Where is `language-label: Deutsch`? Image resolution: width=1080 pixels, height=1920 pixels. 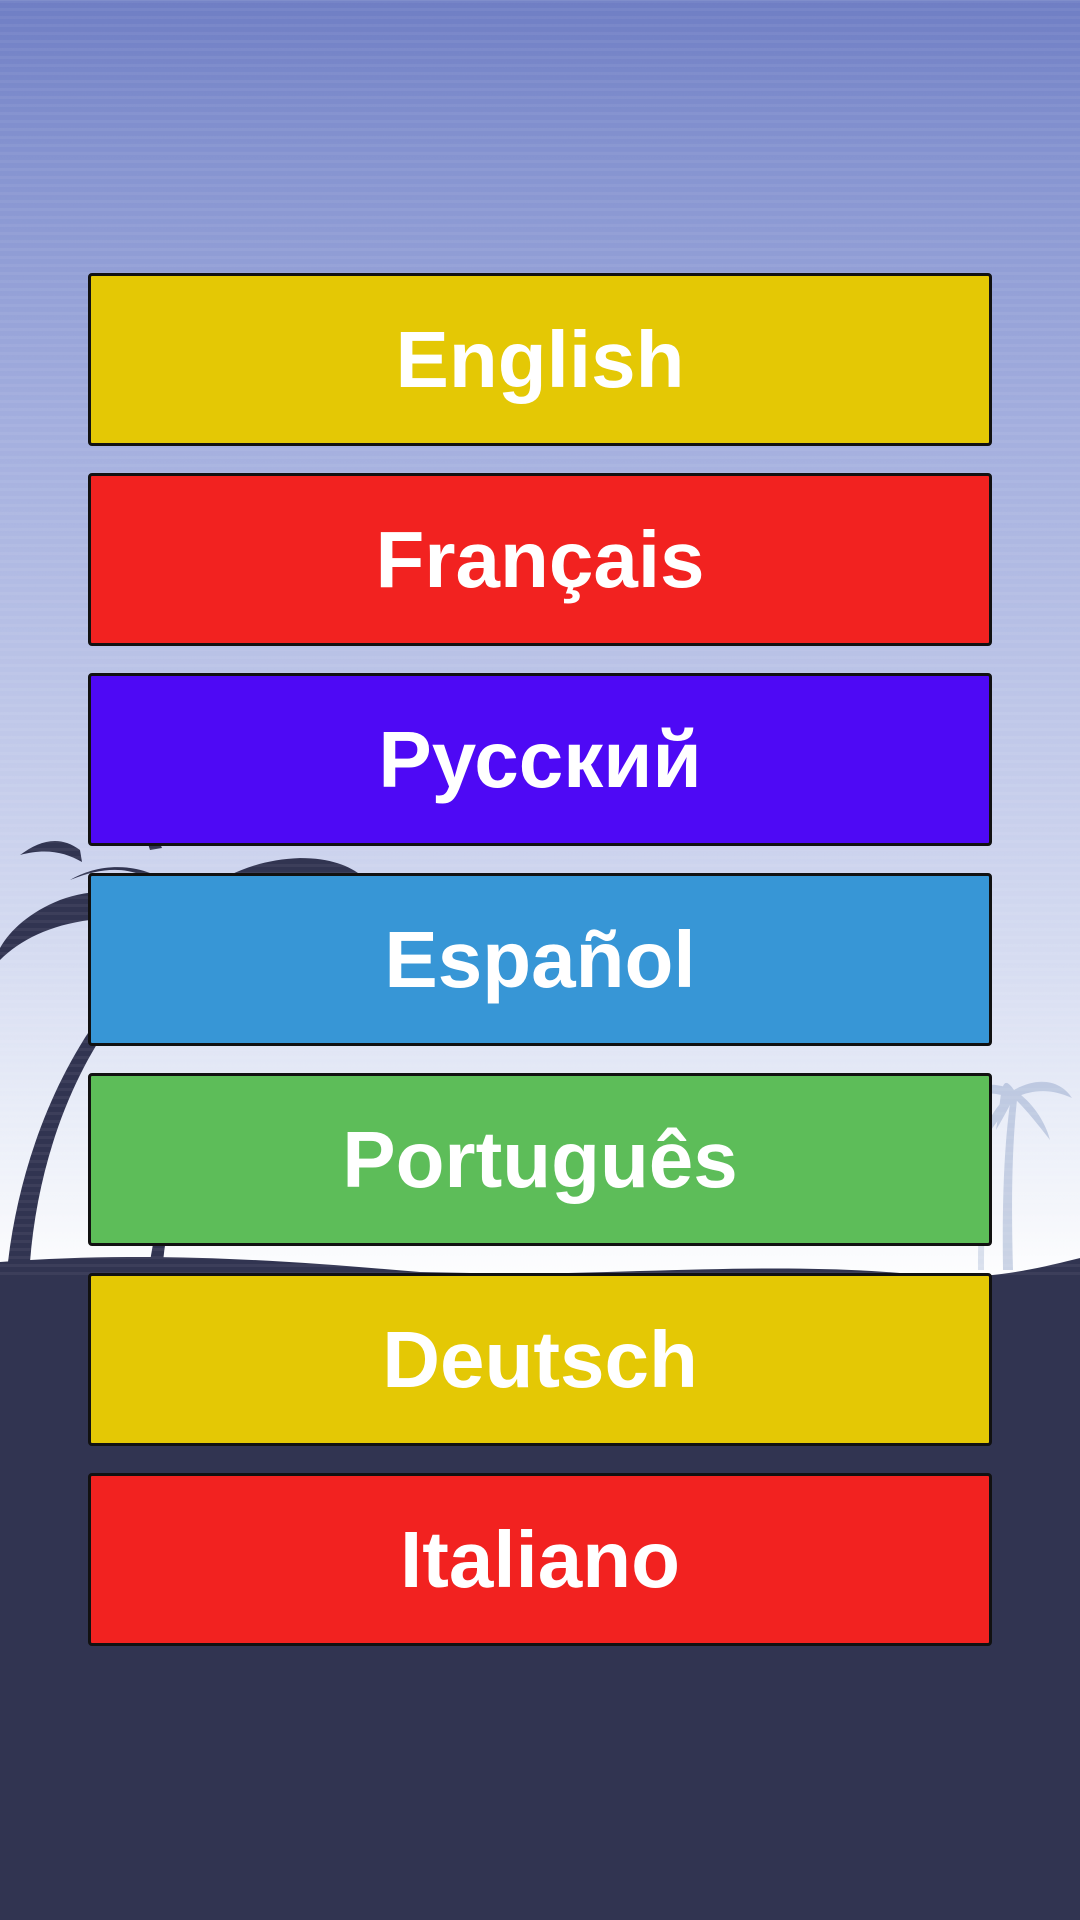
language-label: Deutsch is located at coordinates (540, 1359).